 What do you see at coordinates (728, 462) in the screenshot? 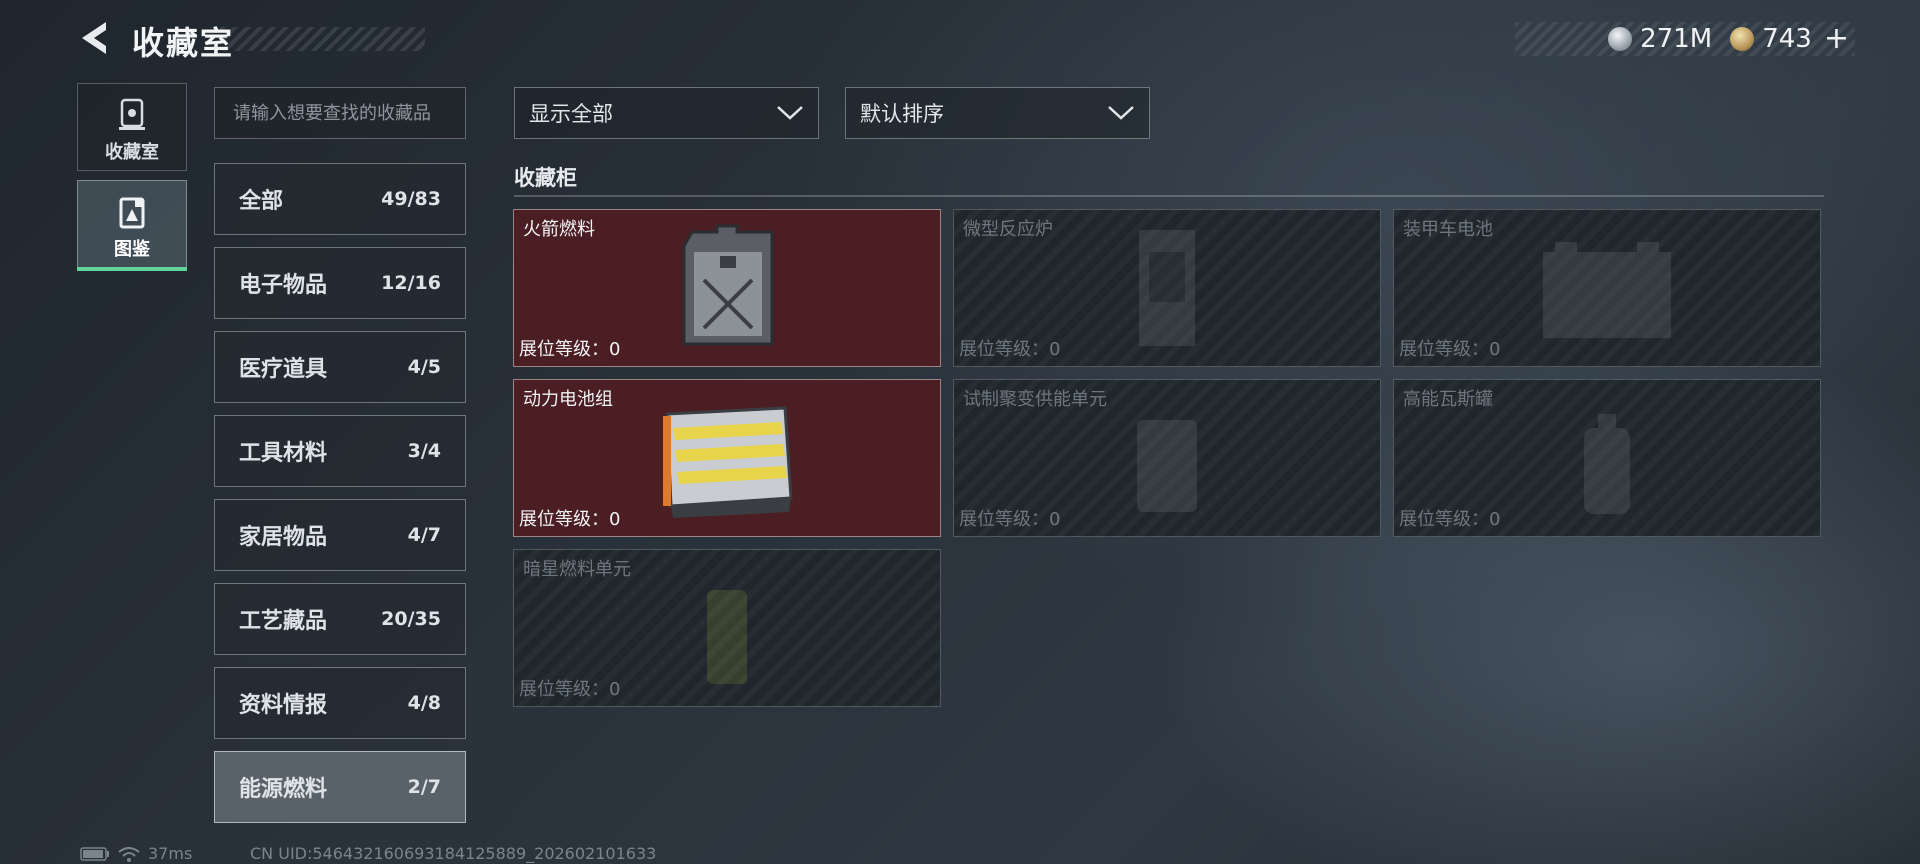
I see `battery-pack-image` at bounding box center [728, 462].